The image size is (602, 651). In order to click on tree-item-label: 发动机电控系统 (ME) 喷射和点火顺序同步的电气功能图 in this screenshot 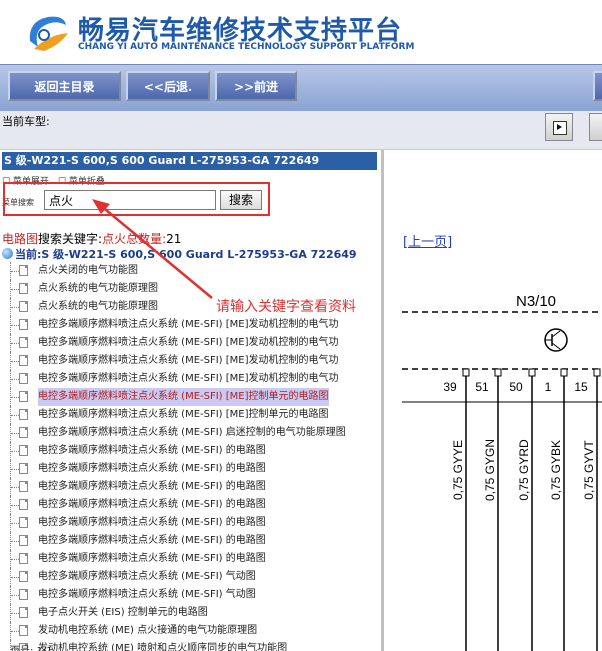, I will do `click(163, 647)`.